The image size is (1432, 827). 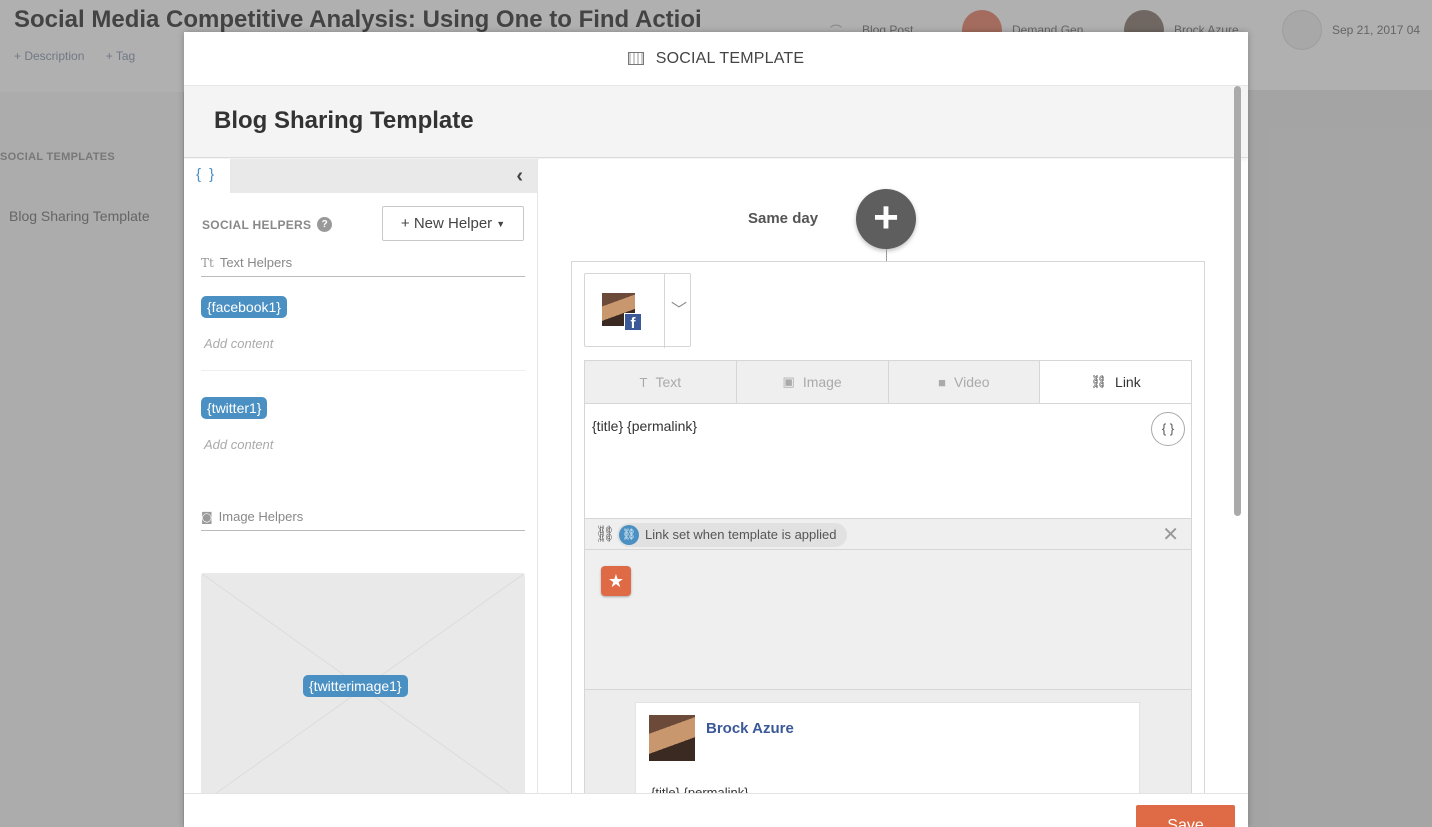 I want to click on modal-title-bar: Blog Sharing Template, so click(x=716, y=122).